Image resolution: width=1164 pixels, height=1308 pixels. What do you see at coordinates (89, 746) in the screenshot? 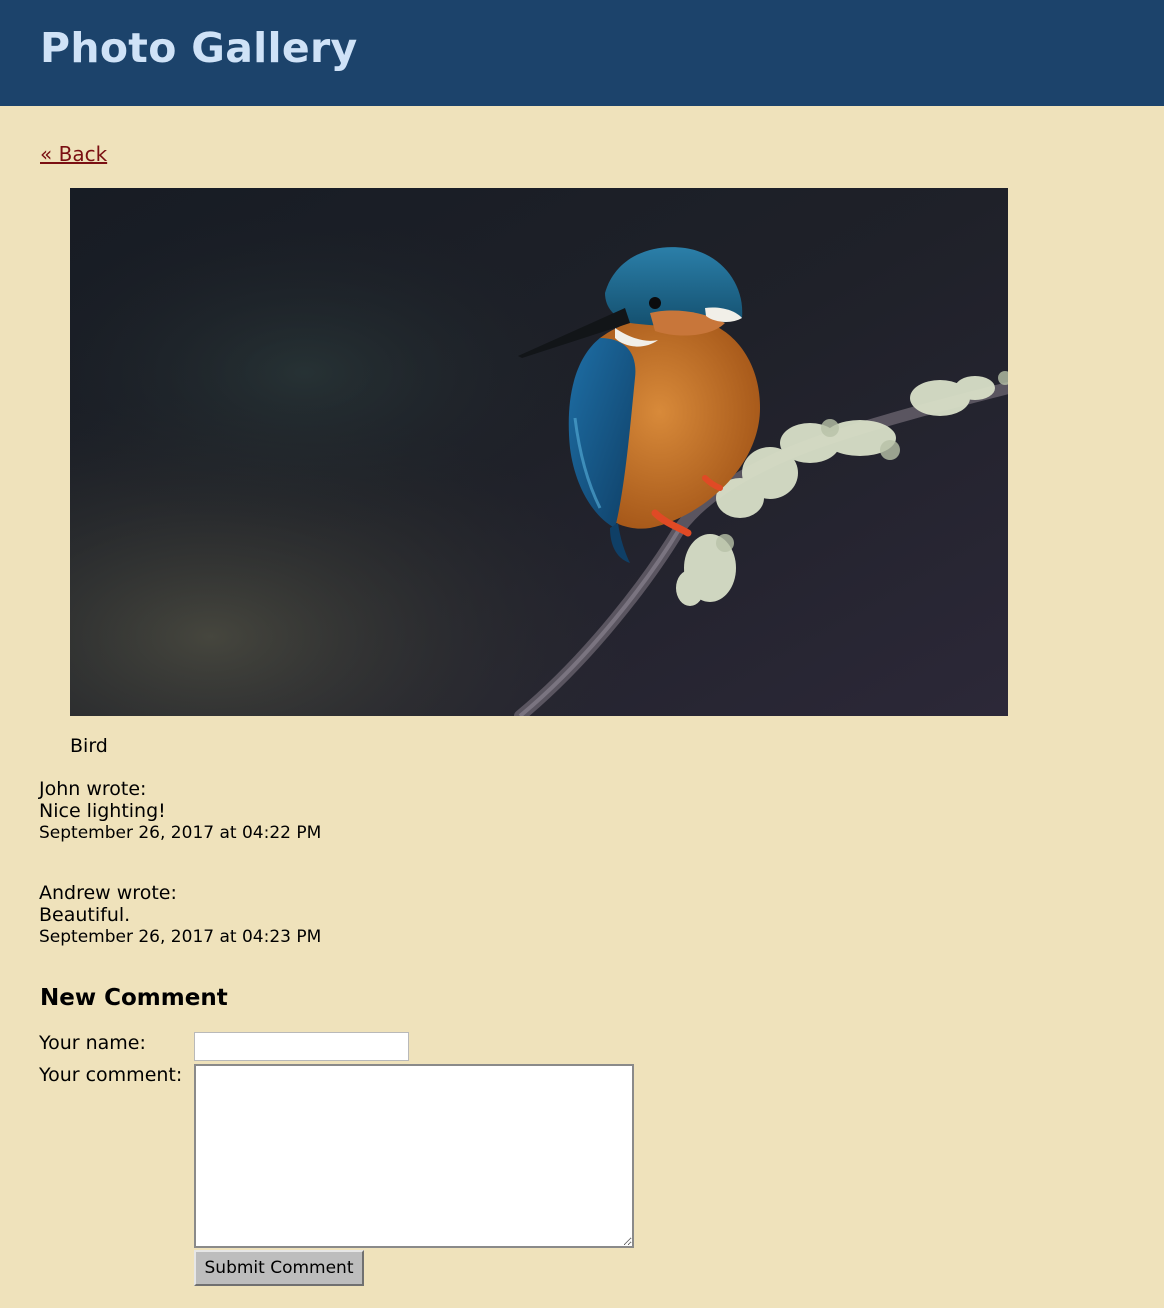
I see `photo-caption: Bird` at bounding box center [89, 746].